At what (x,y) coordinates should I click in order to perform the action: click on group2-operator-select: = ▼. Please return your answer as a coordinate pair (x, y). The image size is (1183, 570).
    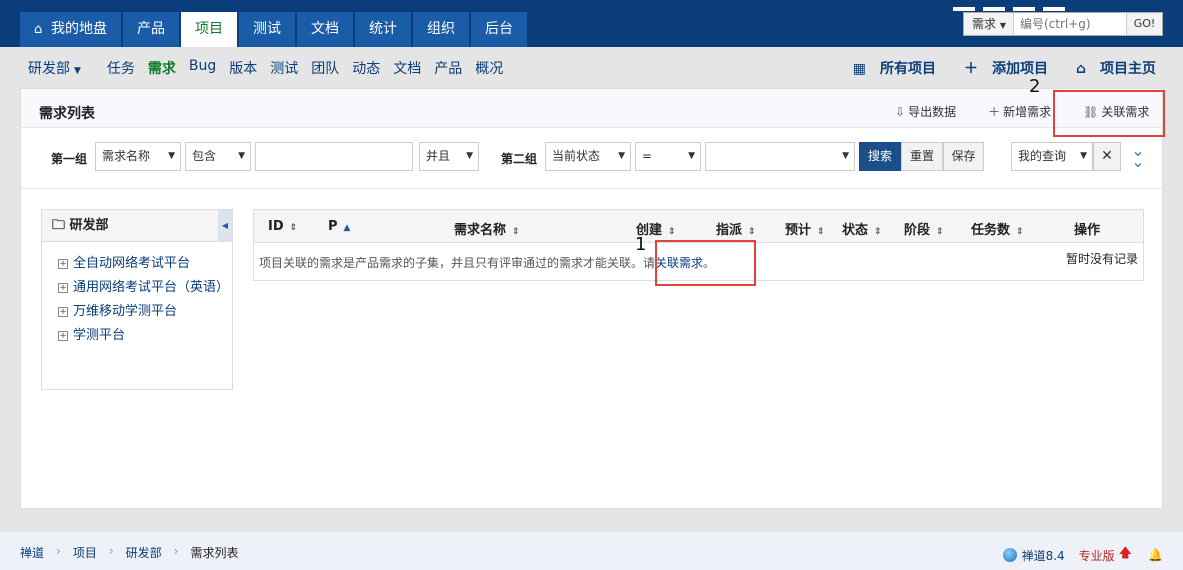
    Looking at the image, I should click on (668, 156).